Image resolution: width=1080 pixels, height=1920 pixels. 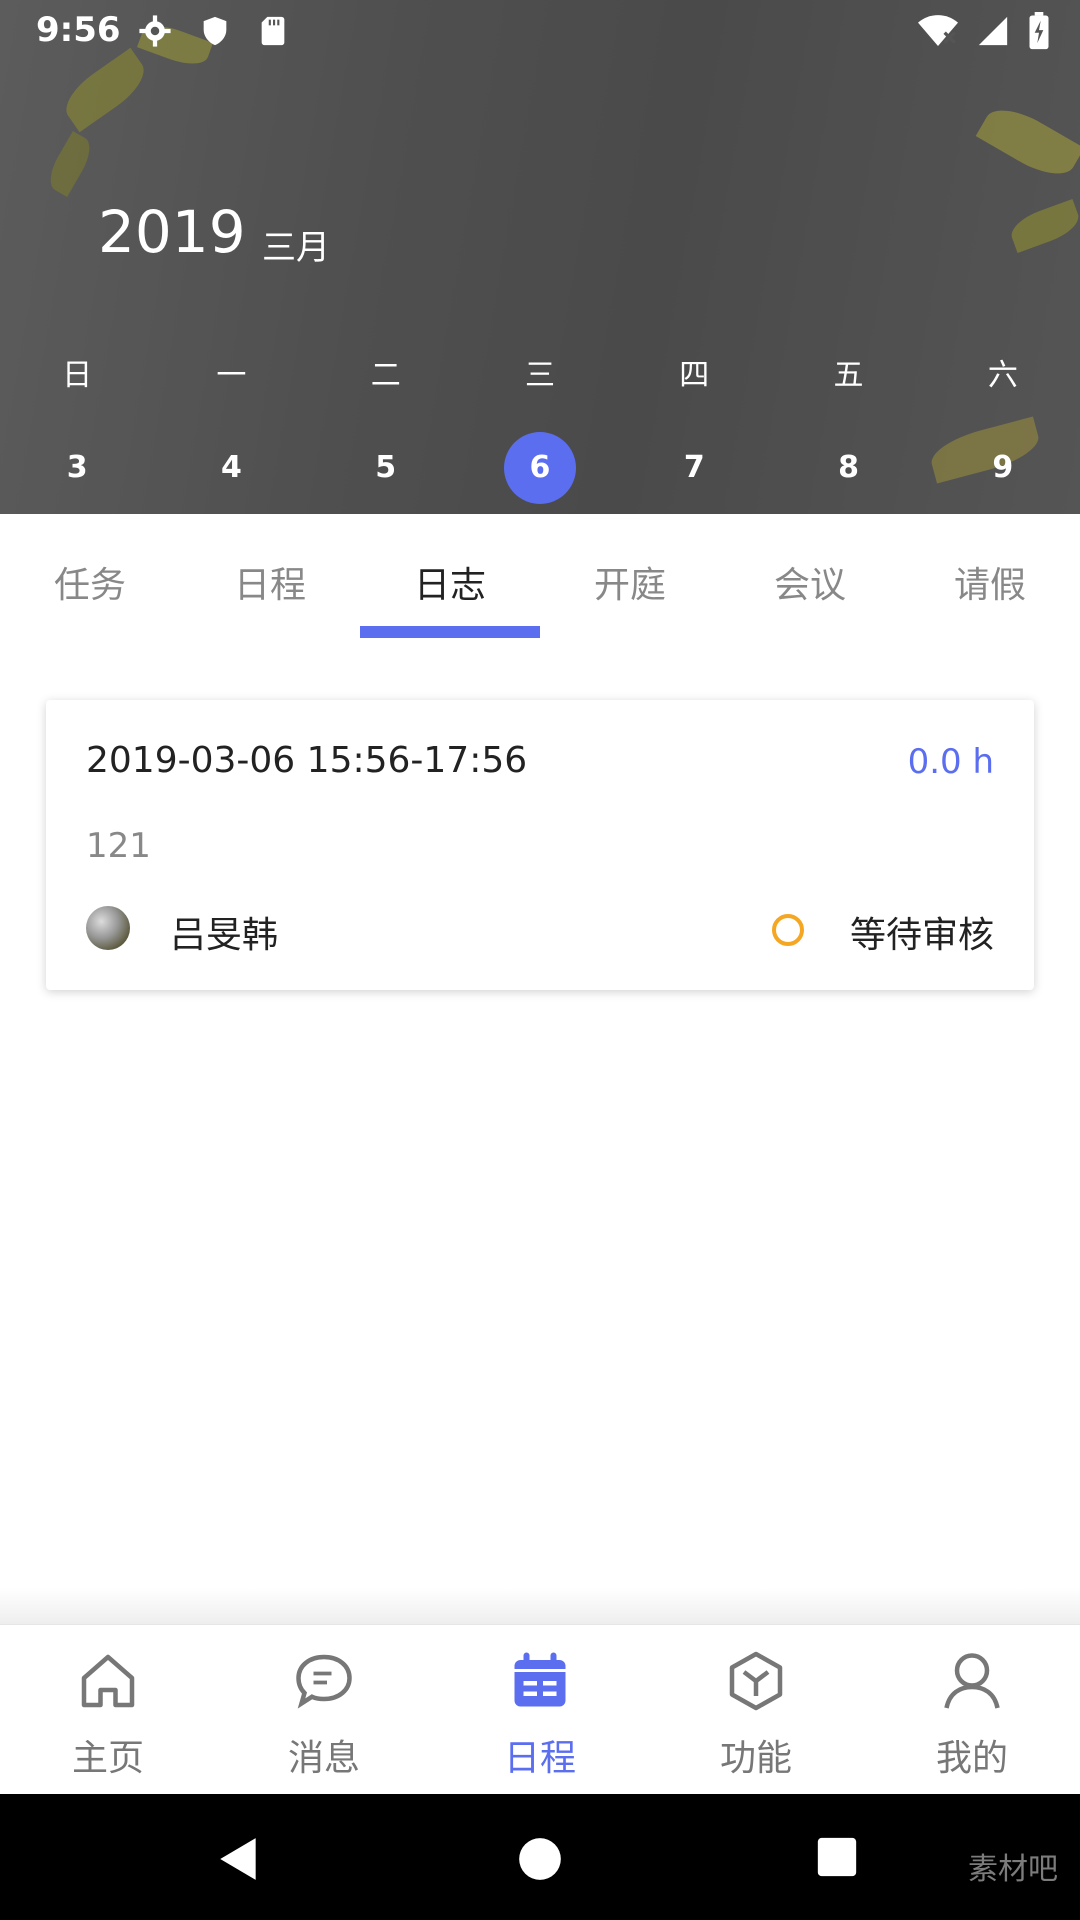 I want to click on bottom-shadow, so click(x=540, y=1606).